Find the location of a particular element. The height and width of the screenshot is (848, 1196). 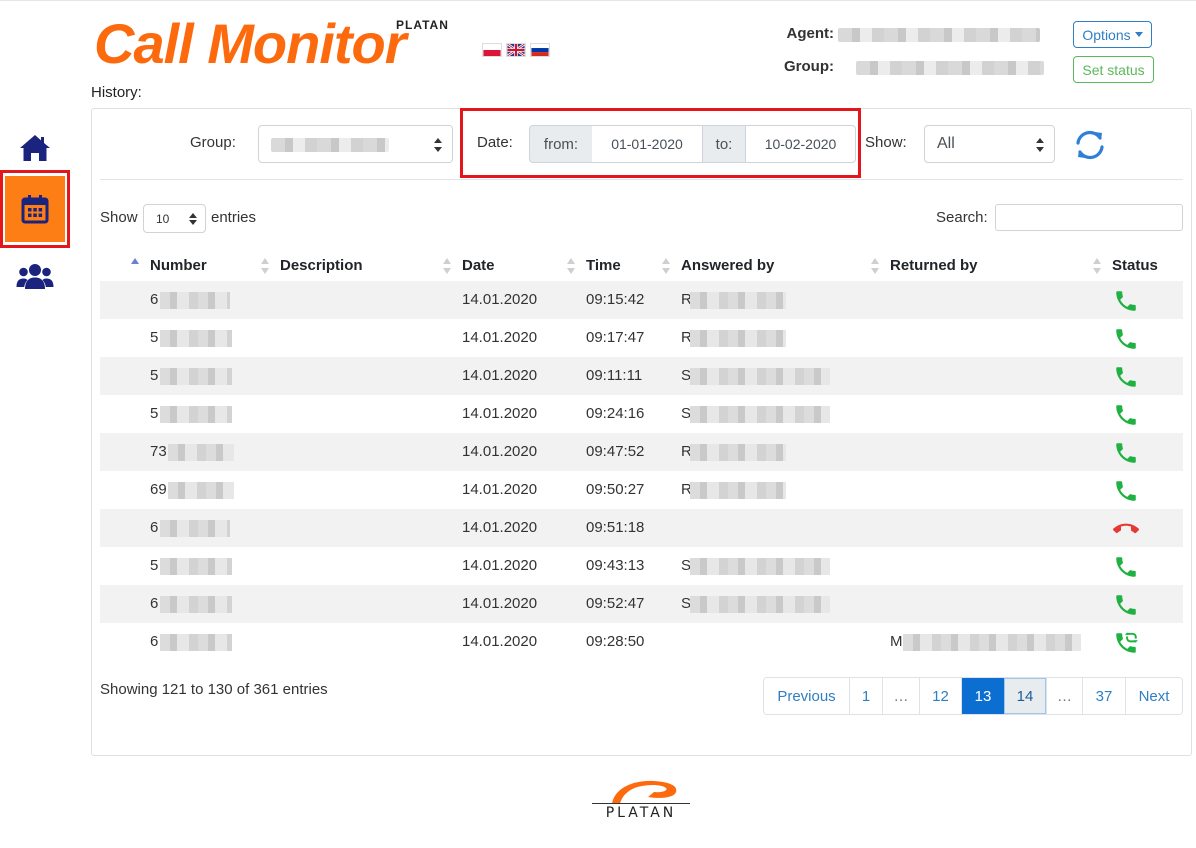

cell-time: 09:11:11 is located at coordinates (614, 375).